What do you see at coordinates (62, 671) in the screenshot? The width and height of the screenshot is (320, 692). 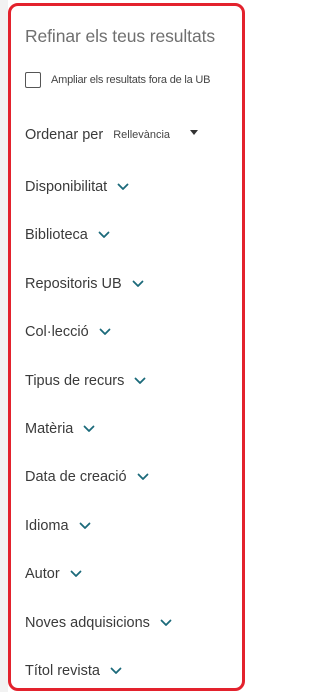 I see `facet-label: Títol revista` at bounding box center [62, 671].